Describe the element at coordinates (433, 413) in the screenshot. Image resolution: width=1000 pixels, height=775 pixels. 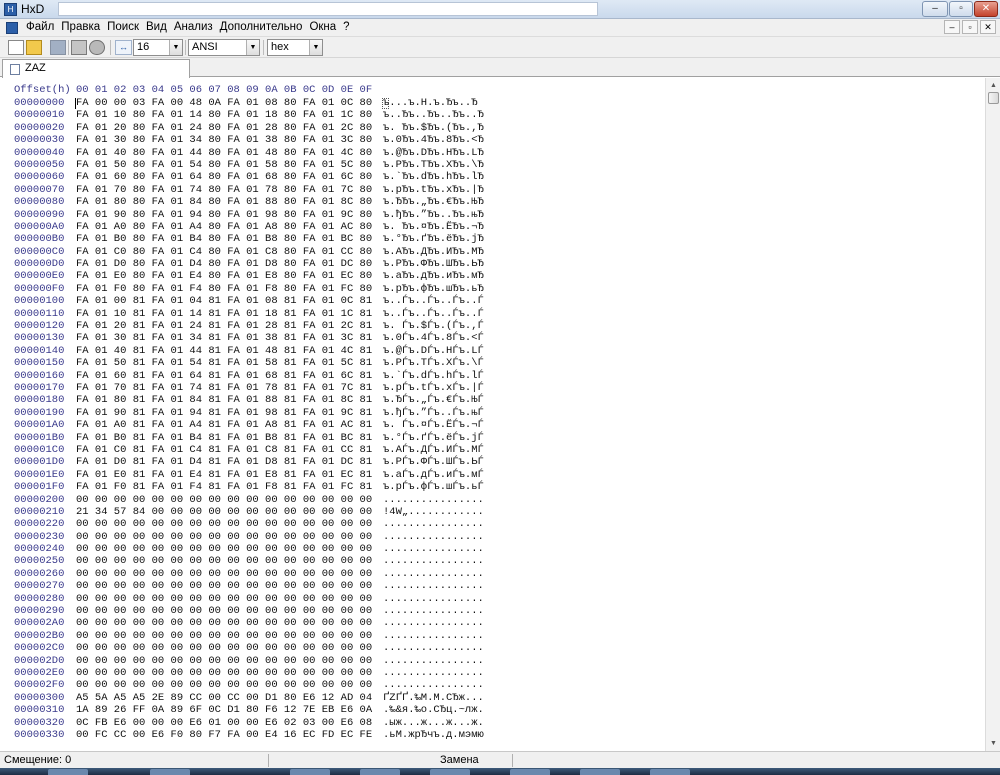
I see `text-cell: ъ.ђЃъ.”Ѓъ..Ѓъ.њЃ` at that location.